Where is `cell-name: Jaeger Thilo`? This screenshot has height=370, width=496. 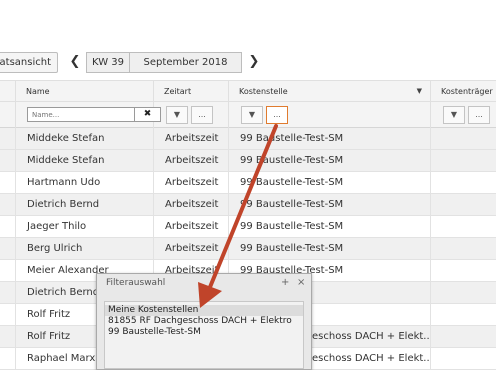
cell-name: Jaeger Thilo is located at coordinates (85, 227).